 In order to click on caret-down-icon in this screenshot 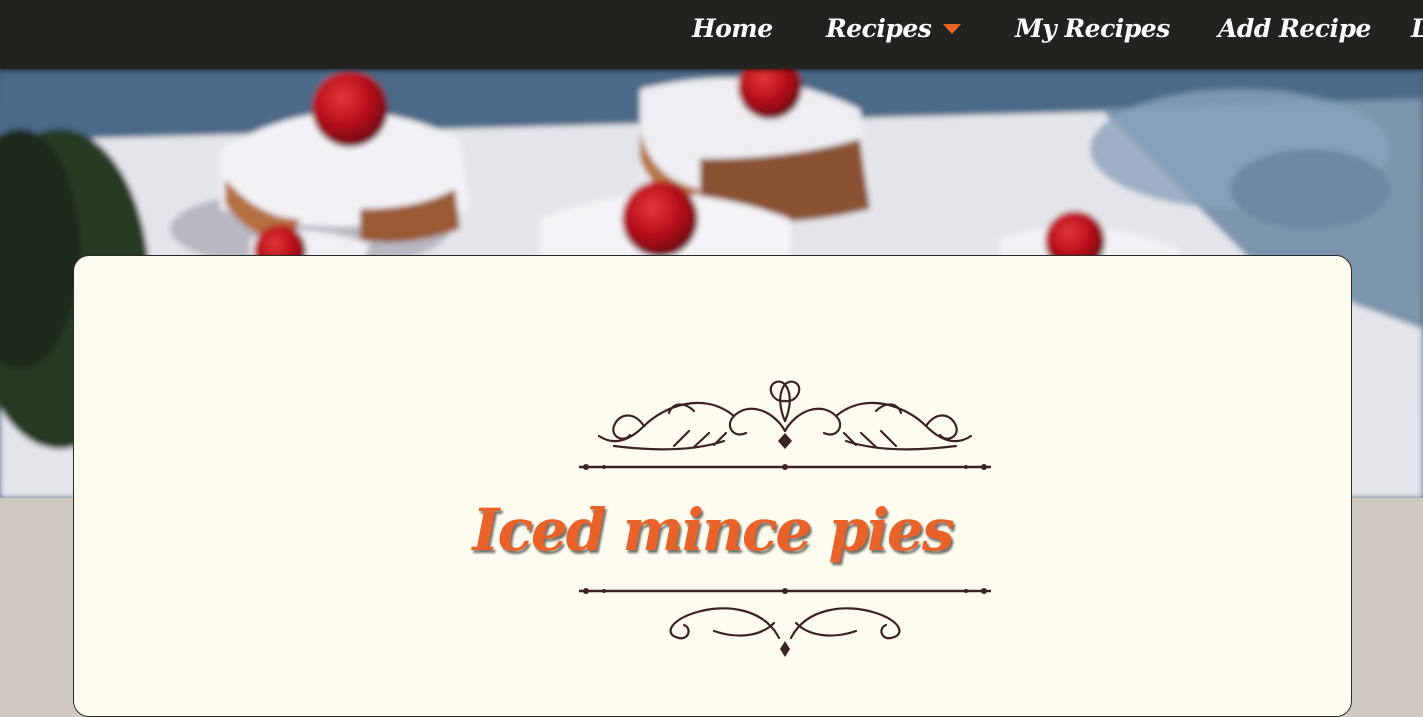, I will do `click(952, 28)`.